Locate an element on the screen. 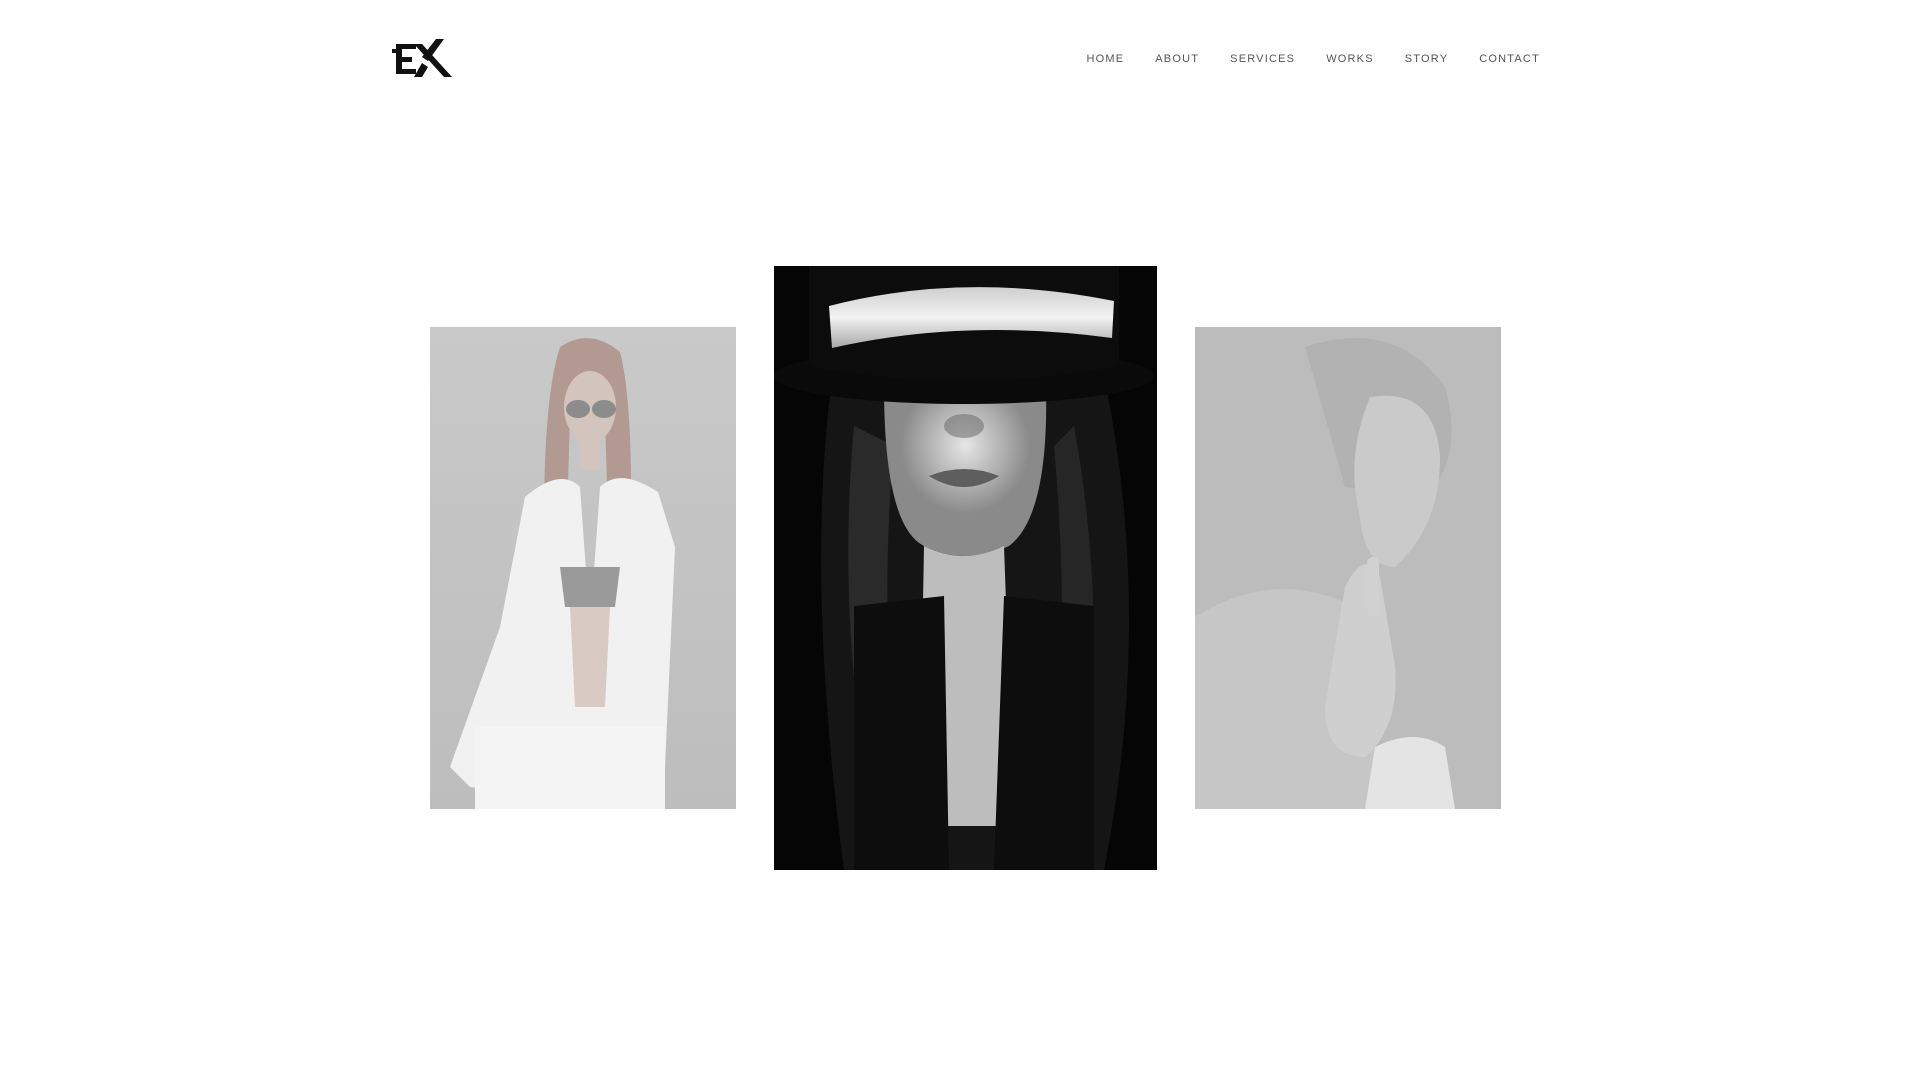 The image size is (1920, 1080). woman-in-black-hat-photo is located at coordinates (965, 568).